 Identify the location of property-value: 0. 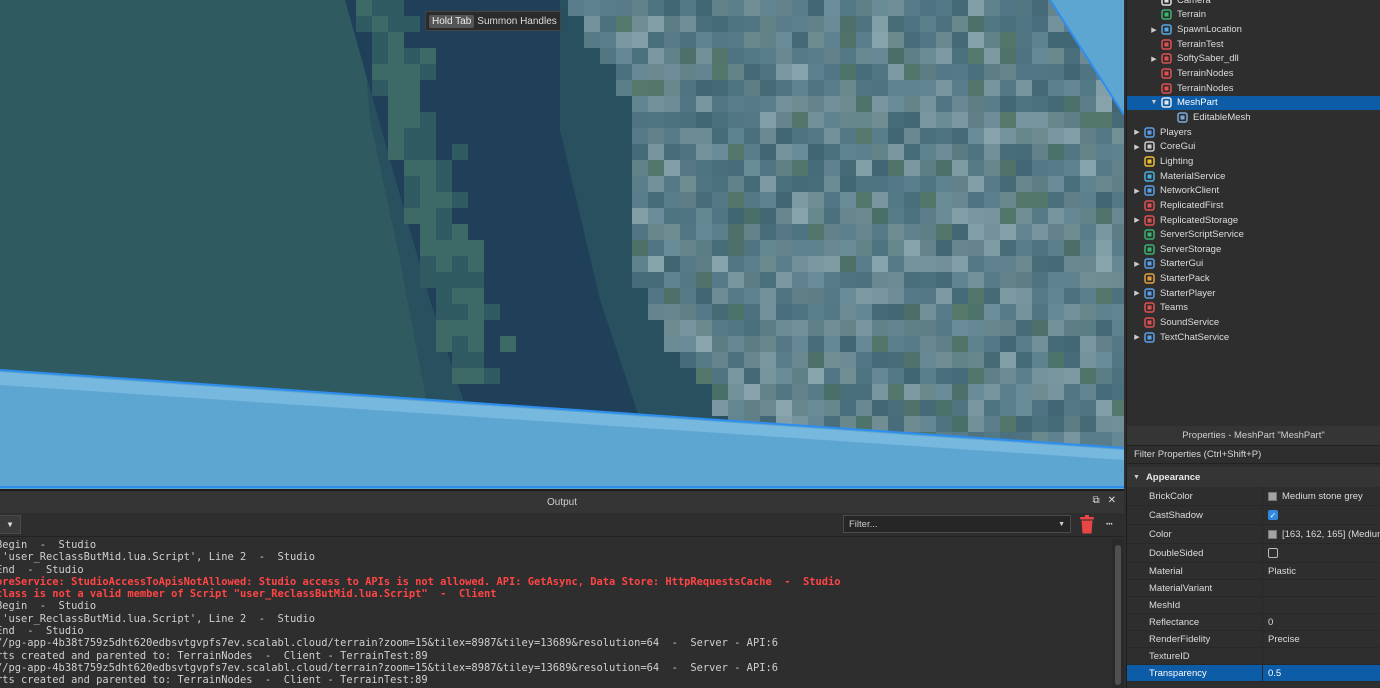
(1321, 622).